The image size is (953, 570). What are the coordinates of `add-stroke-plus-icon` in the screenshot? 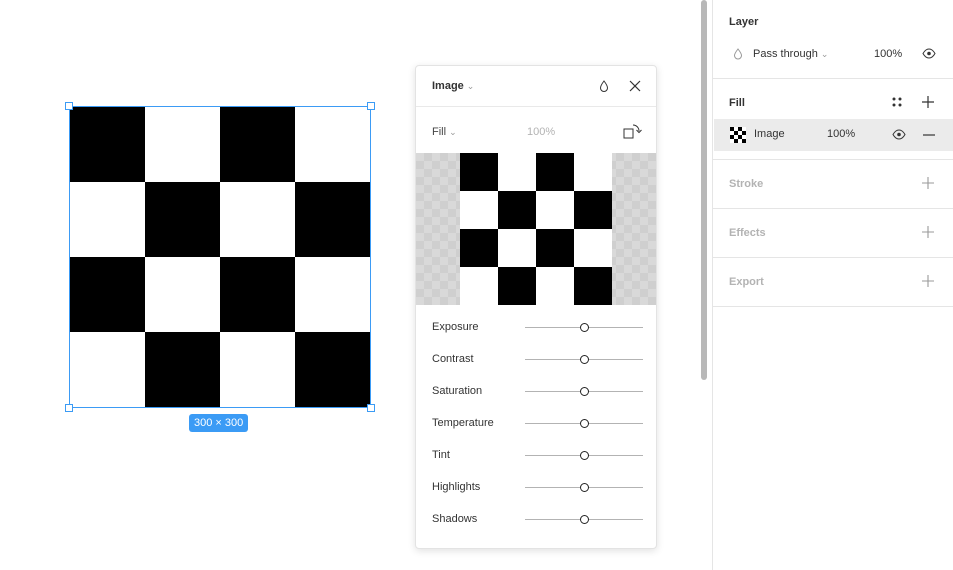 It's located at (928, 183).